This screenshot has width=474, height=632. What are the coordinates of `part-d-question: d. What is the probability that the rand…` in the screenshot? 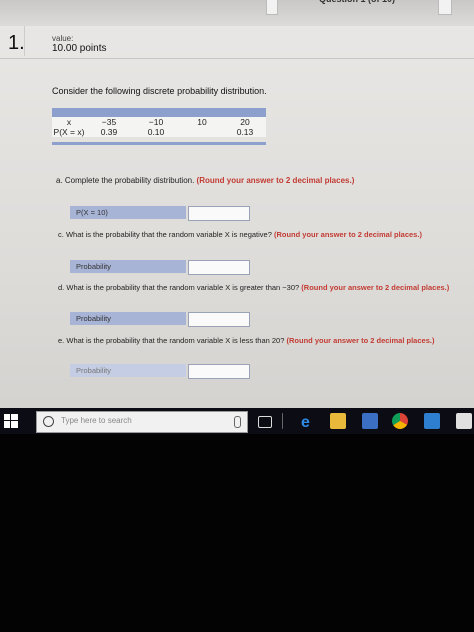 It's located at (262, 288).